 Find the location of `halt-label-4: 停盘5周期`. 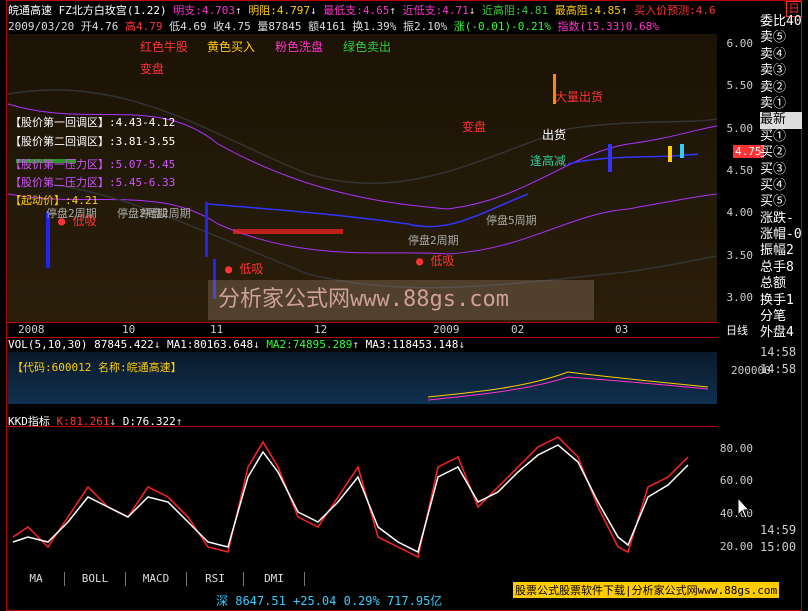

halt-label-4: 停盘5周期 is located at coordinates (511, 220).